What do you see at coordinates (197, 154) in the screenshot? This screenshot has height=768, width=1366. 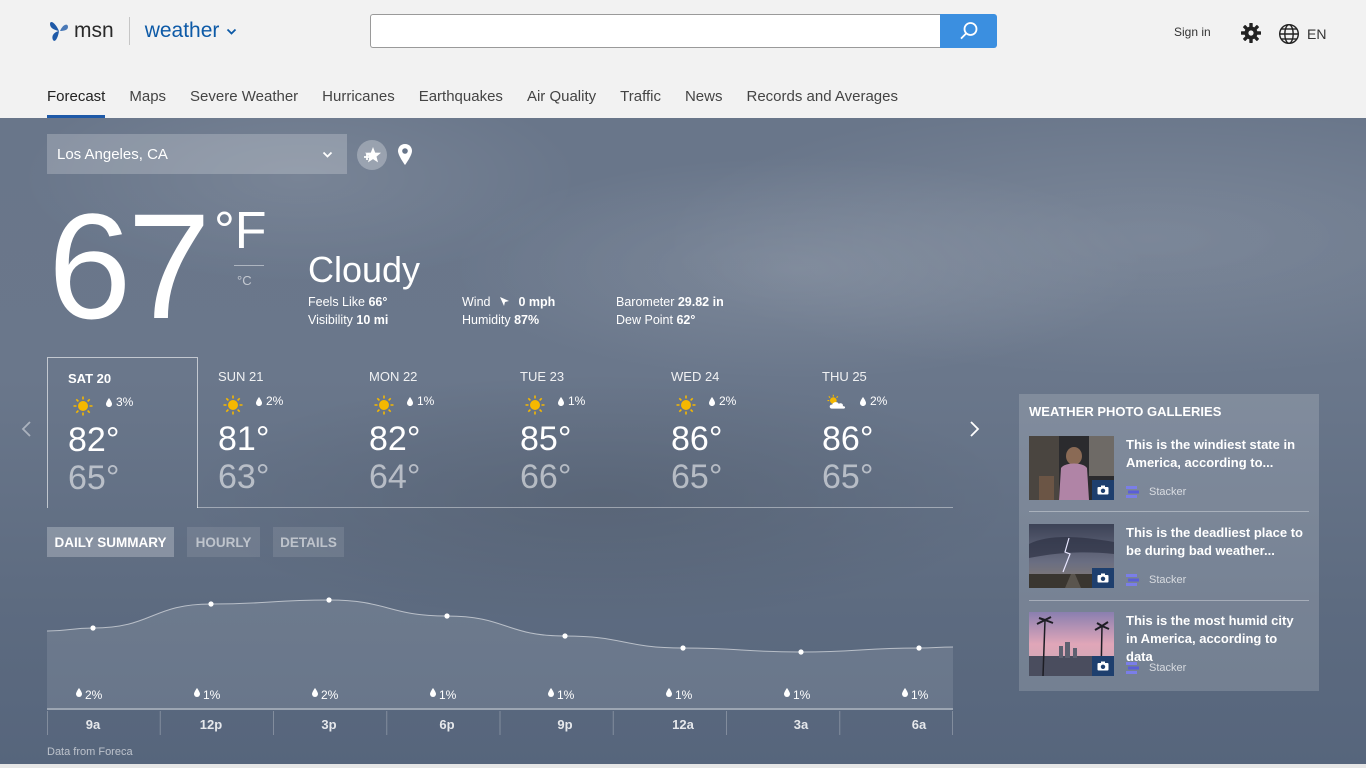 I see `location-dropdown: Los Angeles, CA` at bounding box center [197, 154].